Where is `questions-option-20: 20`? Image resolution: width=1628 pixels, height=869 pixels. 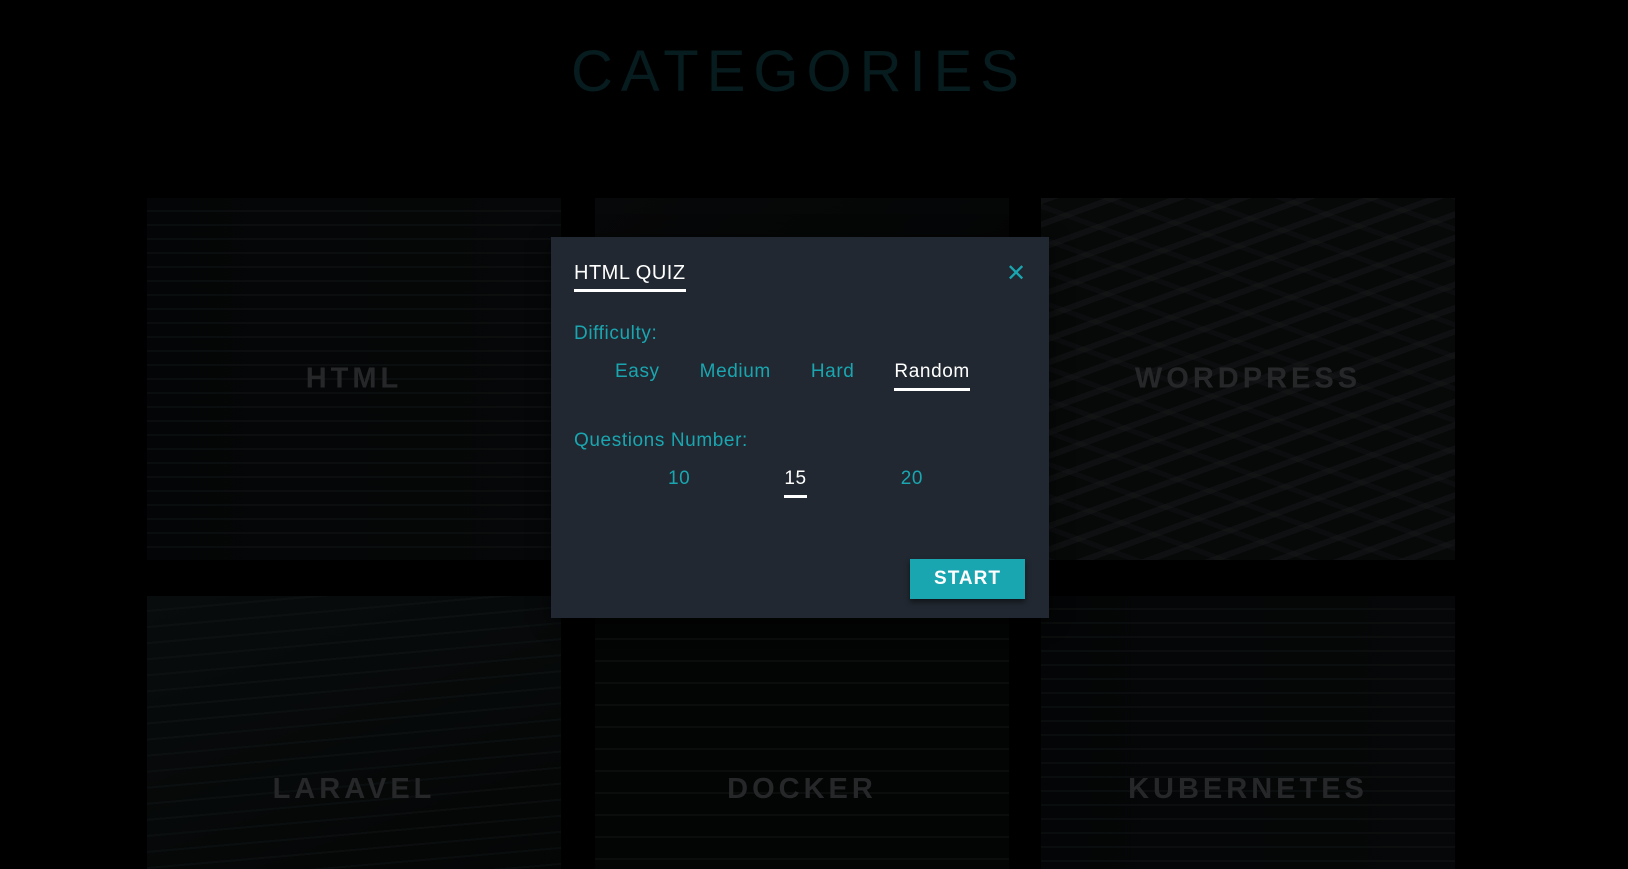 questions-option-20: 20 is located at coordinates (912, 483).